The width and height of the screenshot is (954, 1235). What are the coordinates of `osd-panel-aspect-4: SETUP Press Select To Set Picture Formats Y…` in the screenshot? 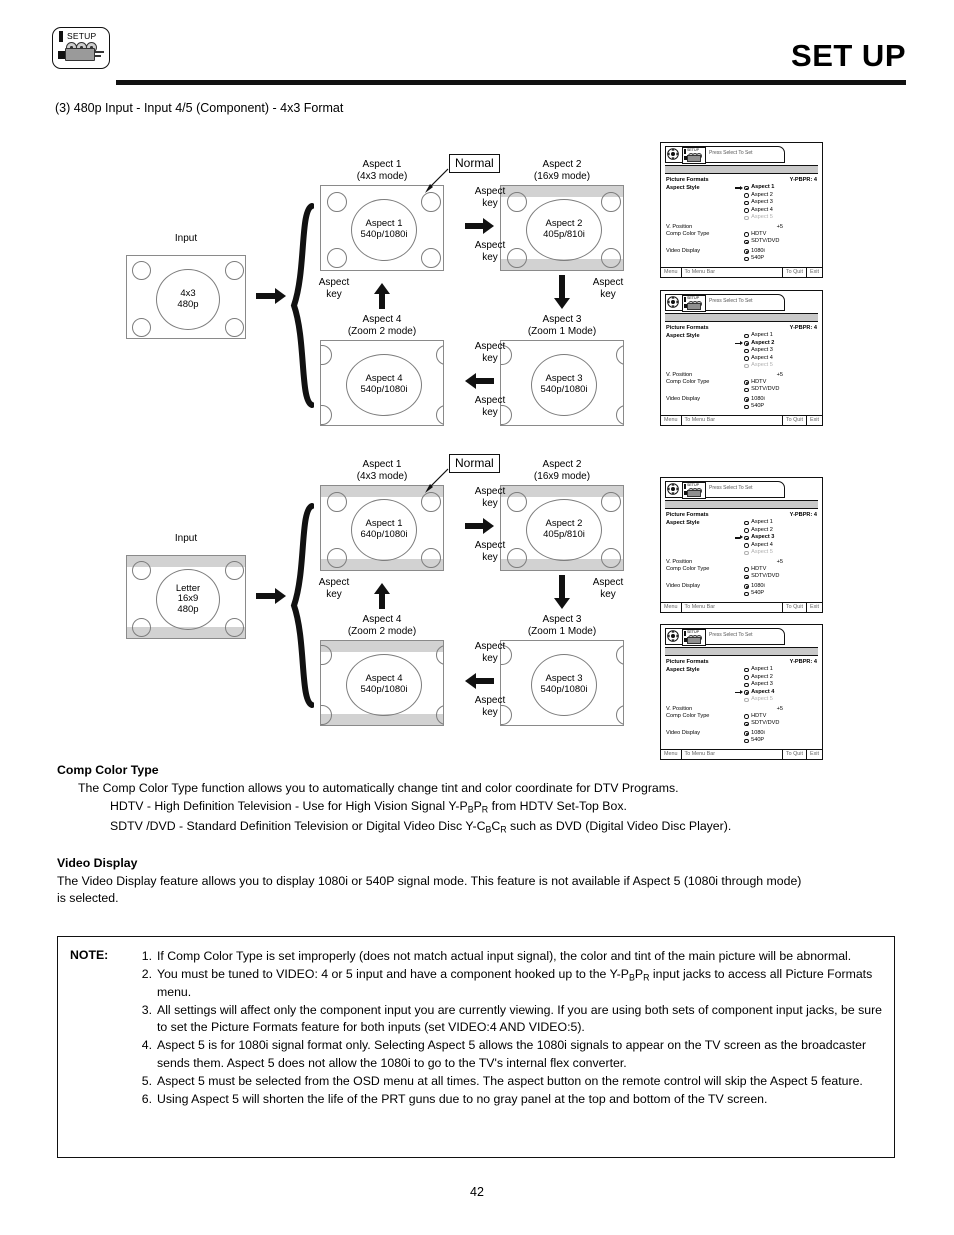 It's located at (741, 692).